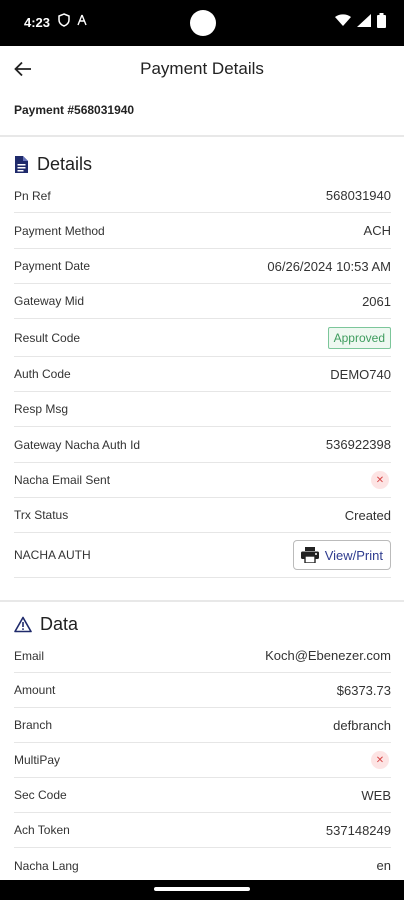 The width and height of the screenshot is (404, 900). What do you see at coordinates (49, 301) in the screenshot?
I see `row-label: Gateway Mid` at bounding box center [49, 301].